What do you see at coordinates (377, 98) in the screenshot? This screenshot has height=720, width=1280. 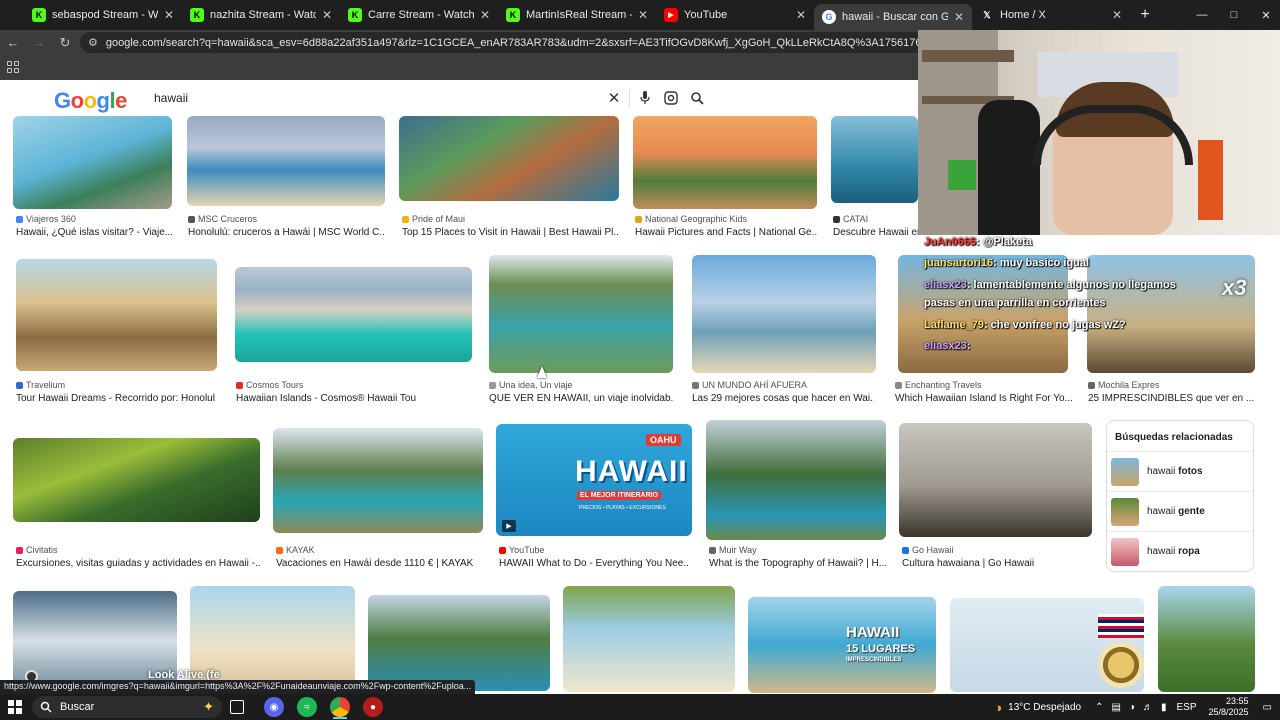 I see `search-input: hawaii` at bounding box center [377, 98].